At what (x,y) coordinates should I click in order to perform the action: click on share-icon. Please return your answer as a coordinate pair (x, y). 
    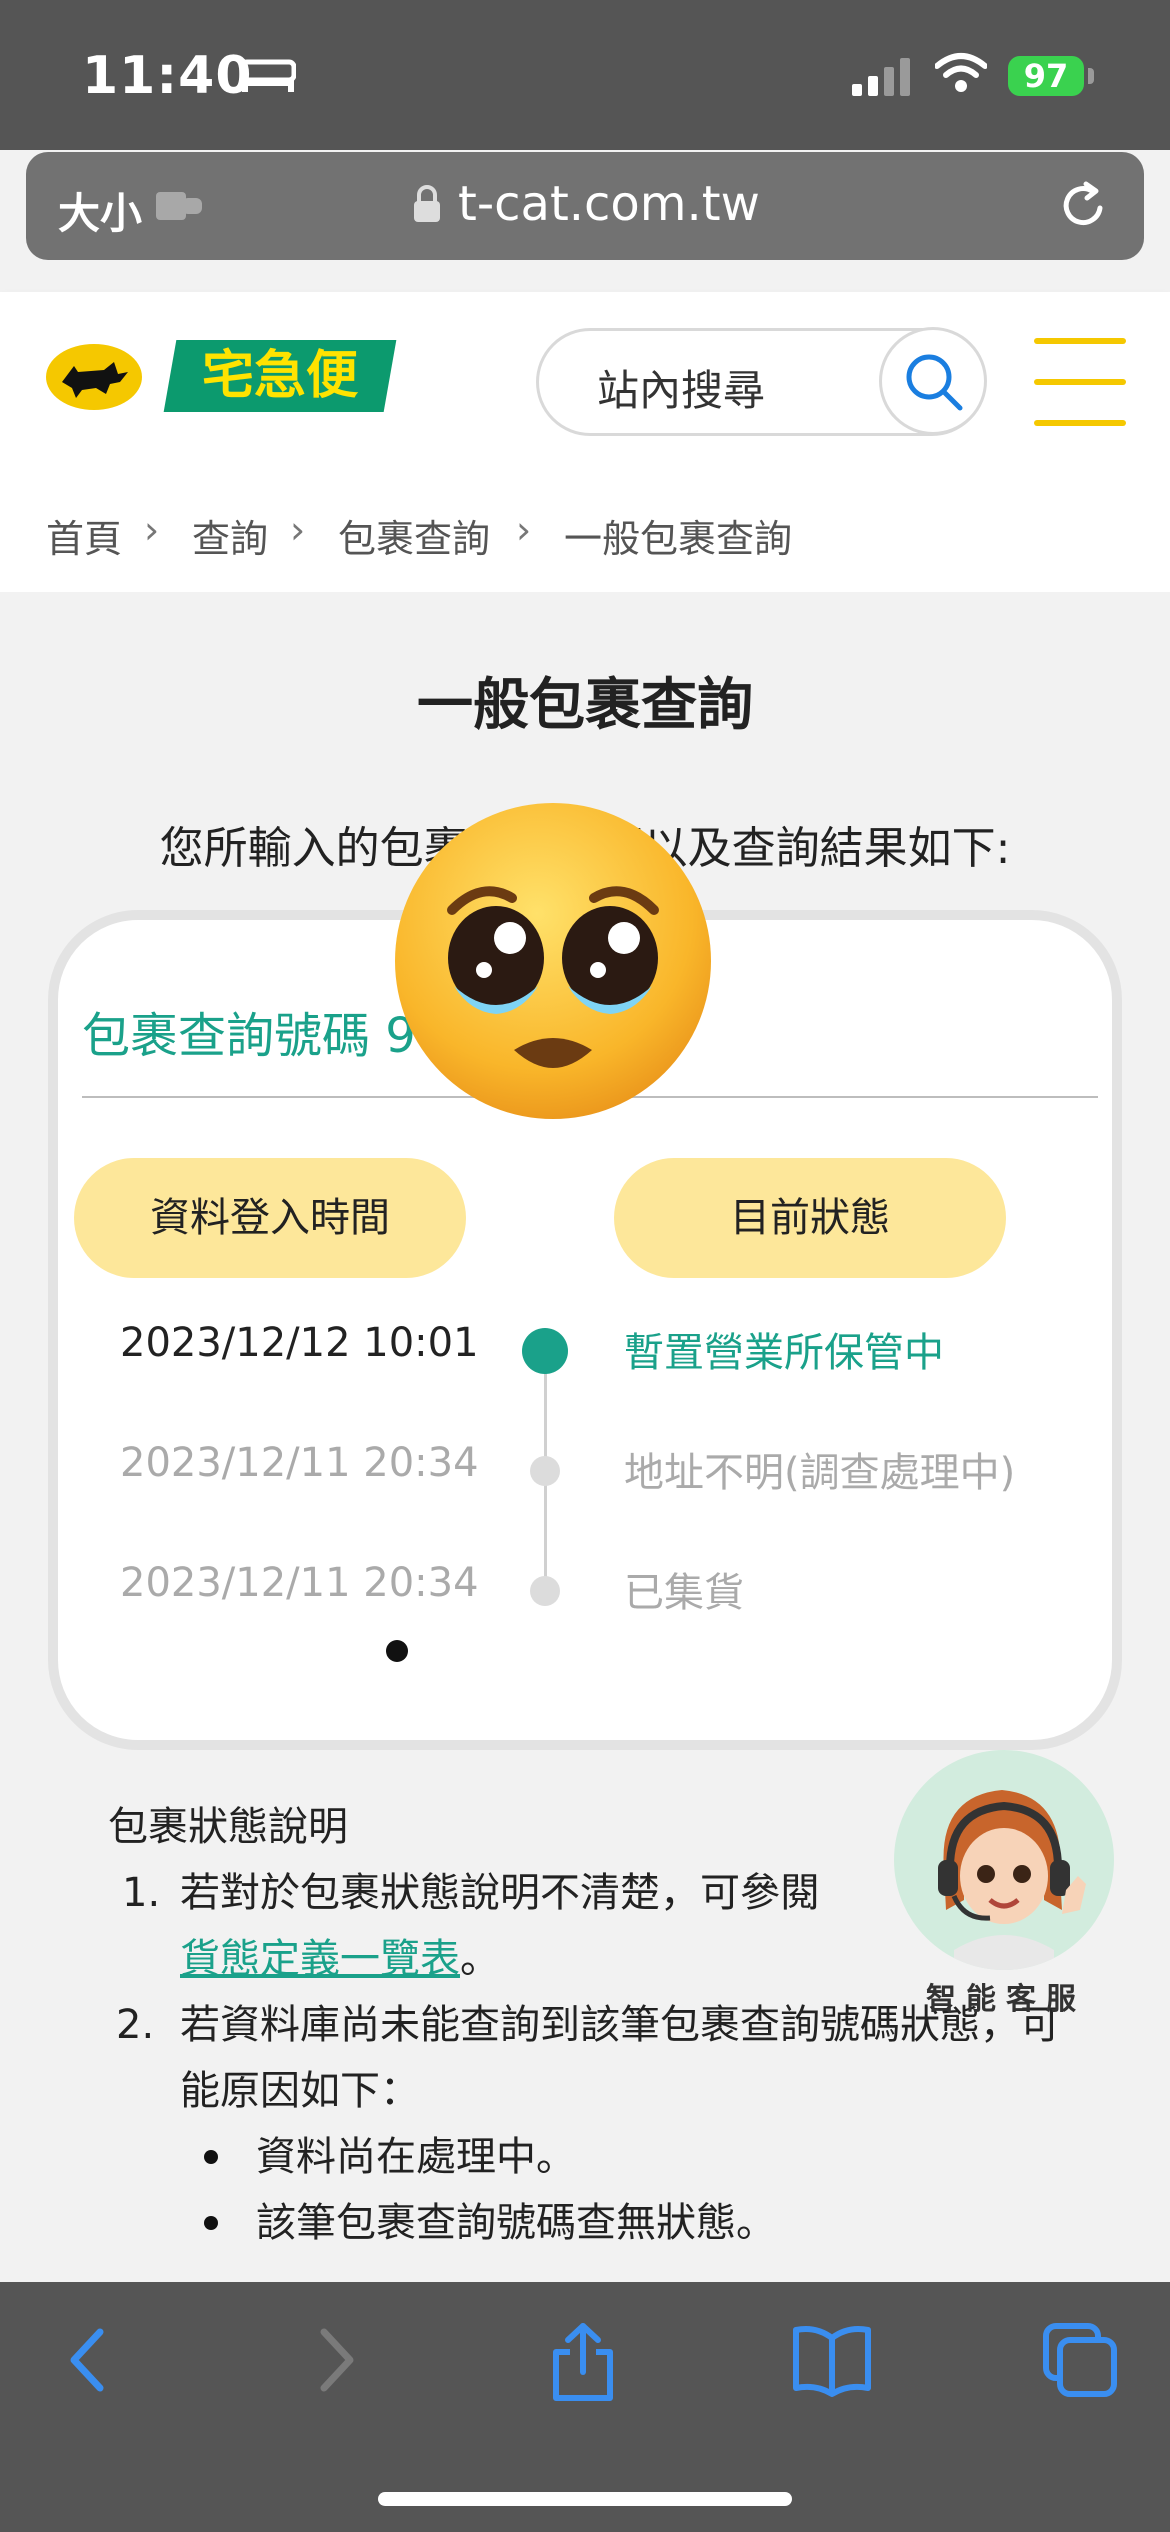
    Looking at the image, I should click on (583, 2362).